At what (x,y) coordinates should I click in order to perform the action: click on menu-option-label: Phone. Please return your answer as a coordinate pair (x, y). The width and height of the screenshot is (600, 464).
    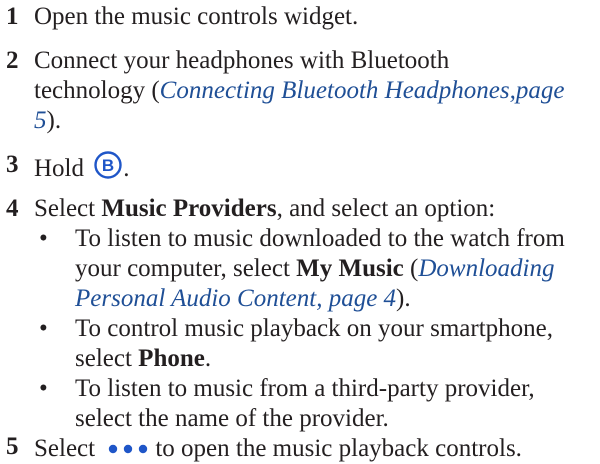
    Looking at the image, I should click on (171, 358).